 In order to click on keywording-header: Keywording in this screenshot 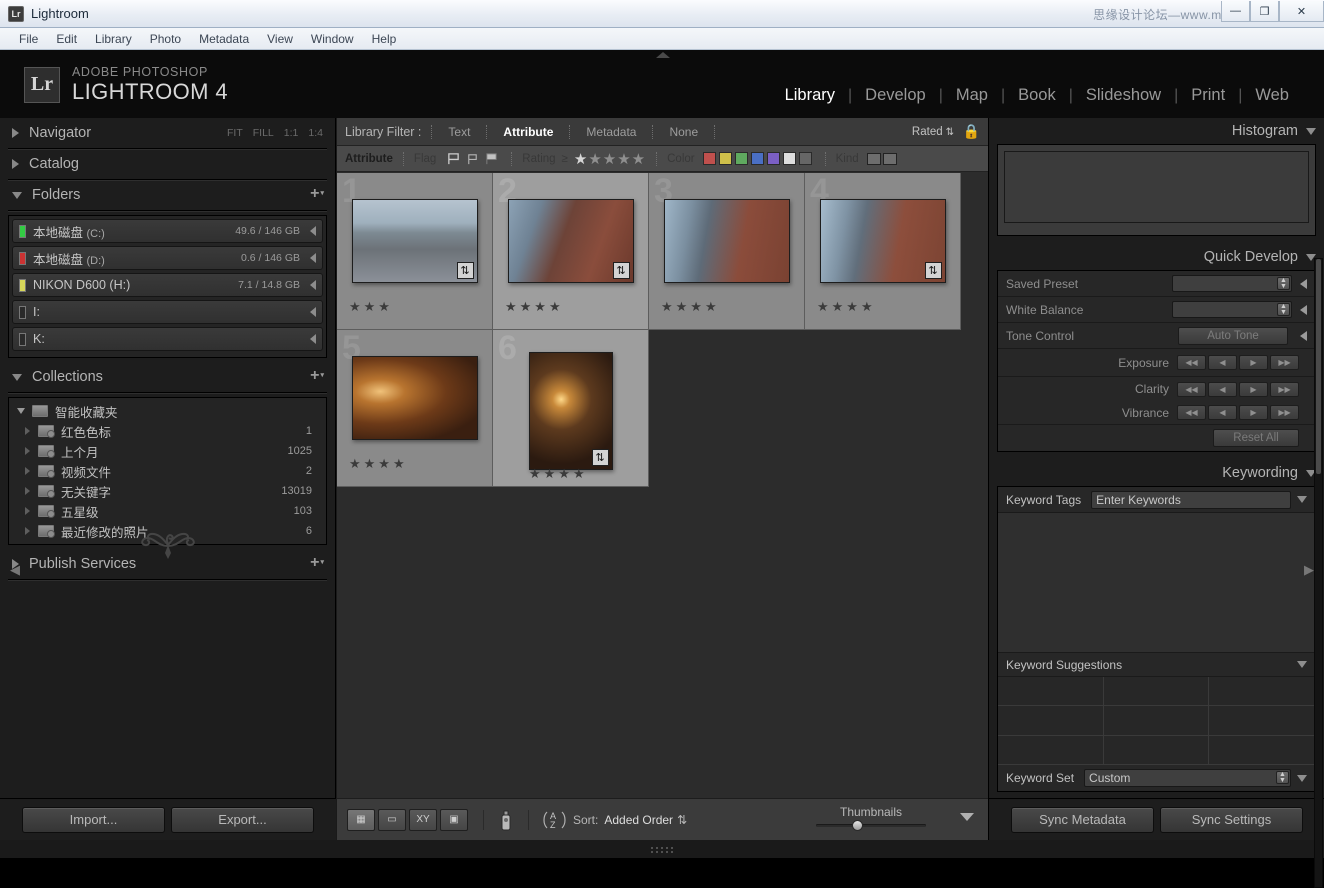, I will do `click(1156, 473)`.